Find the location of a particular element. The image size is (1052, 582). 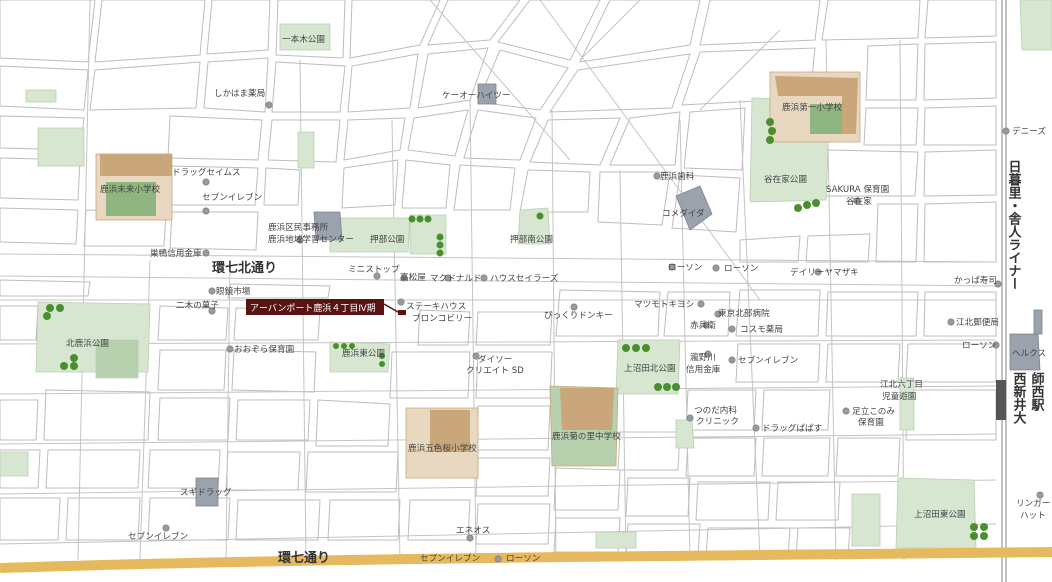

label-ministop: ミニストップ is located at coordinates (374, 269).